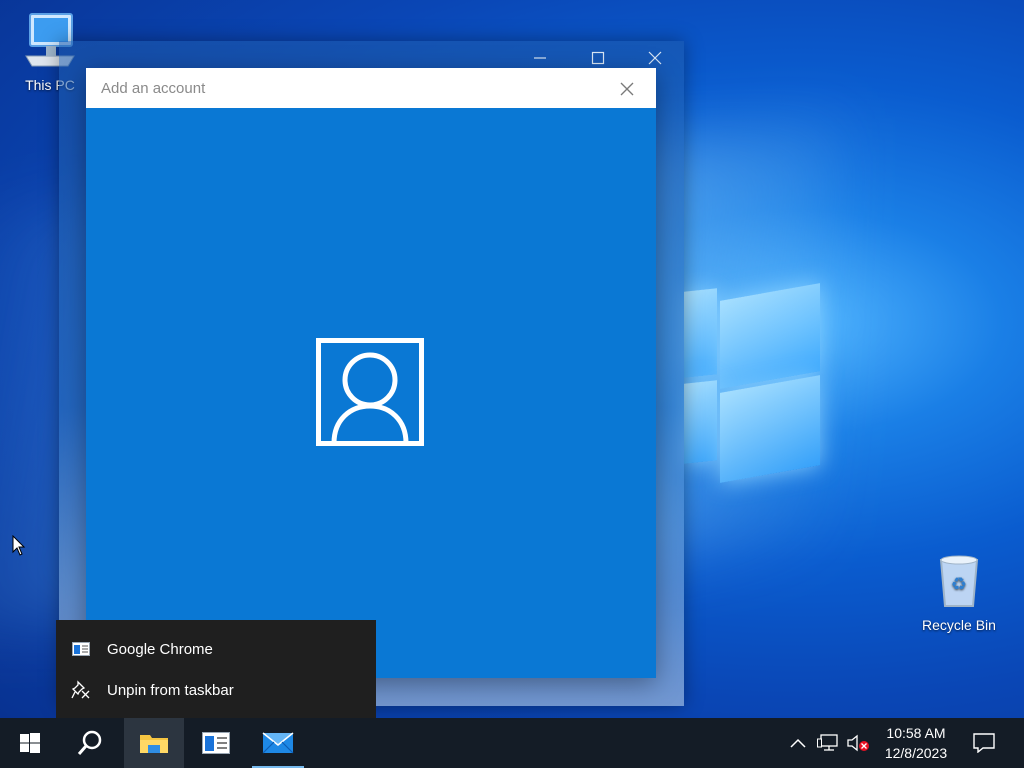 The image size is (1024, 768). I want to click on taskbar-jump-list: Google Chrome Unpin from taskbar, so click(216, 669).